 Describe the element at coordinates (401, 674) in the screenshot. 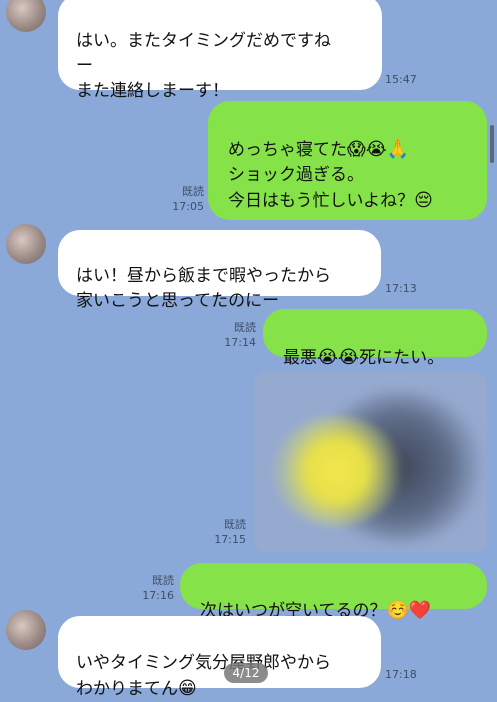

I see `message-time: 17:18` at that location.